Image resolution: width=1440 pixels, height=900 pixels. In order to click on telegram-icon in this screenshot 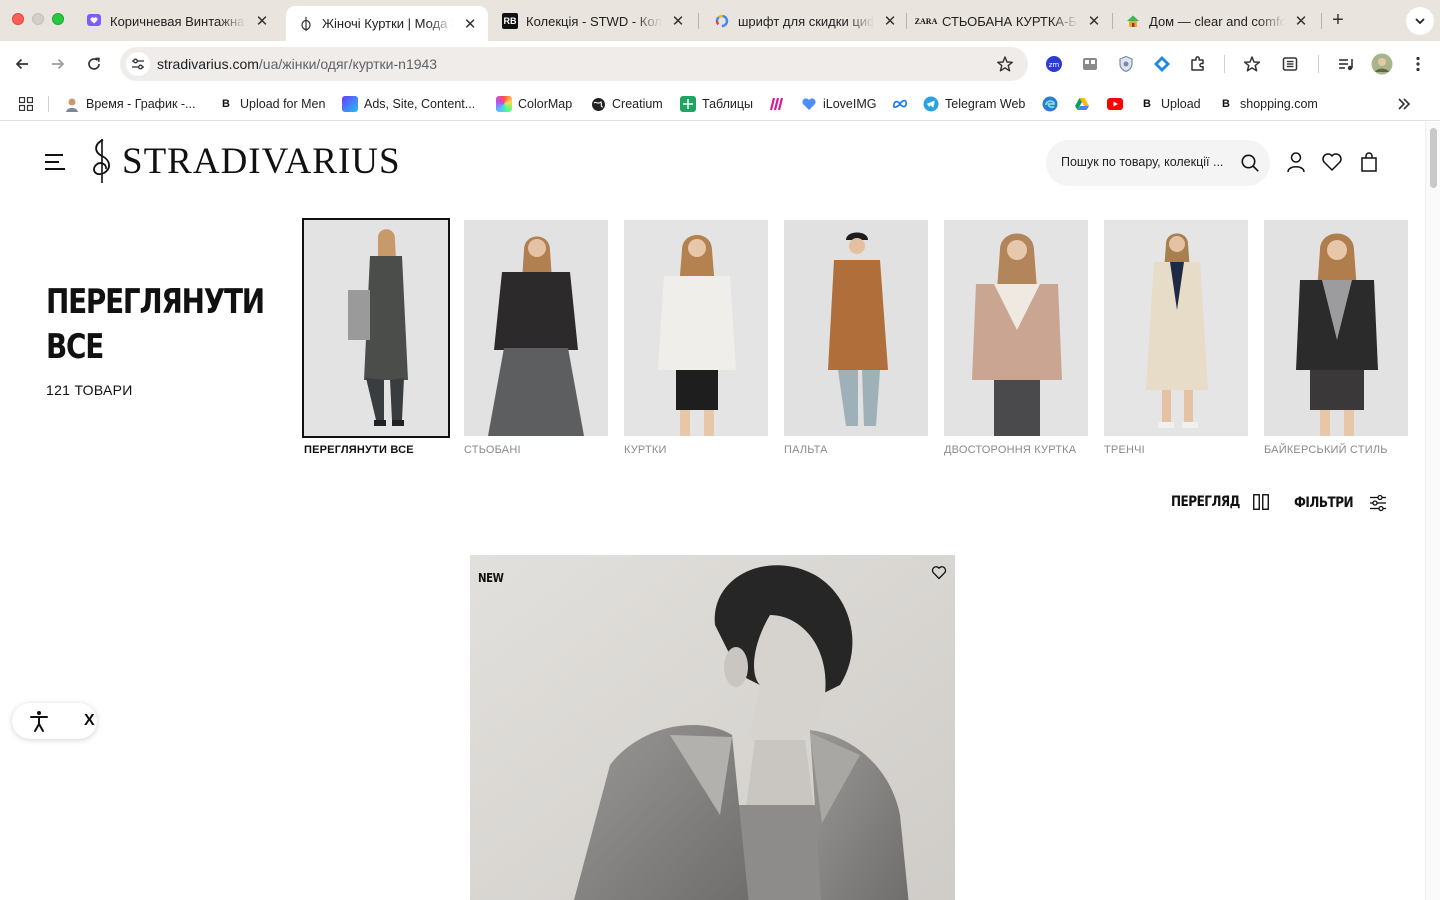, I will do `click(931, 104)`.